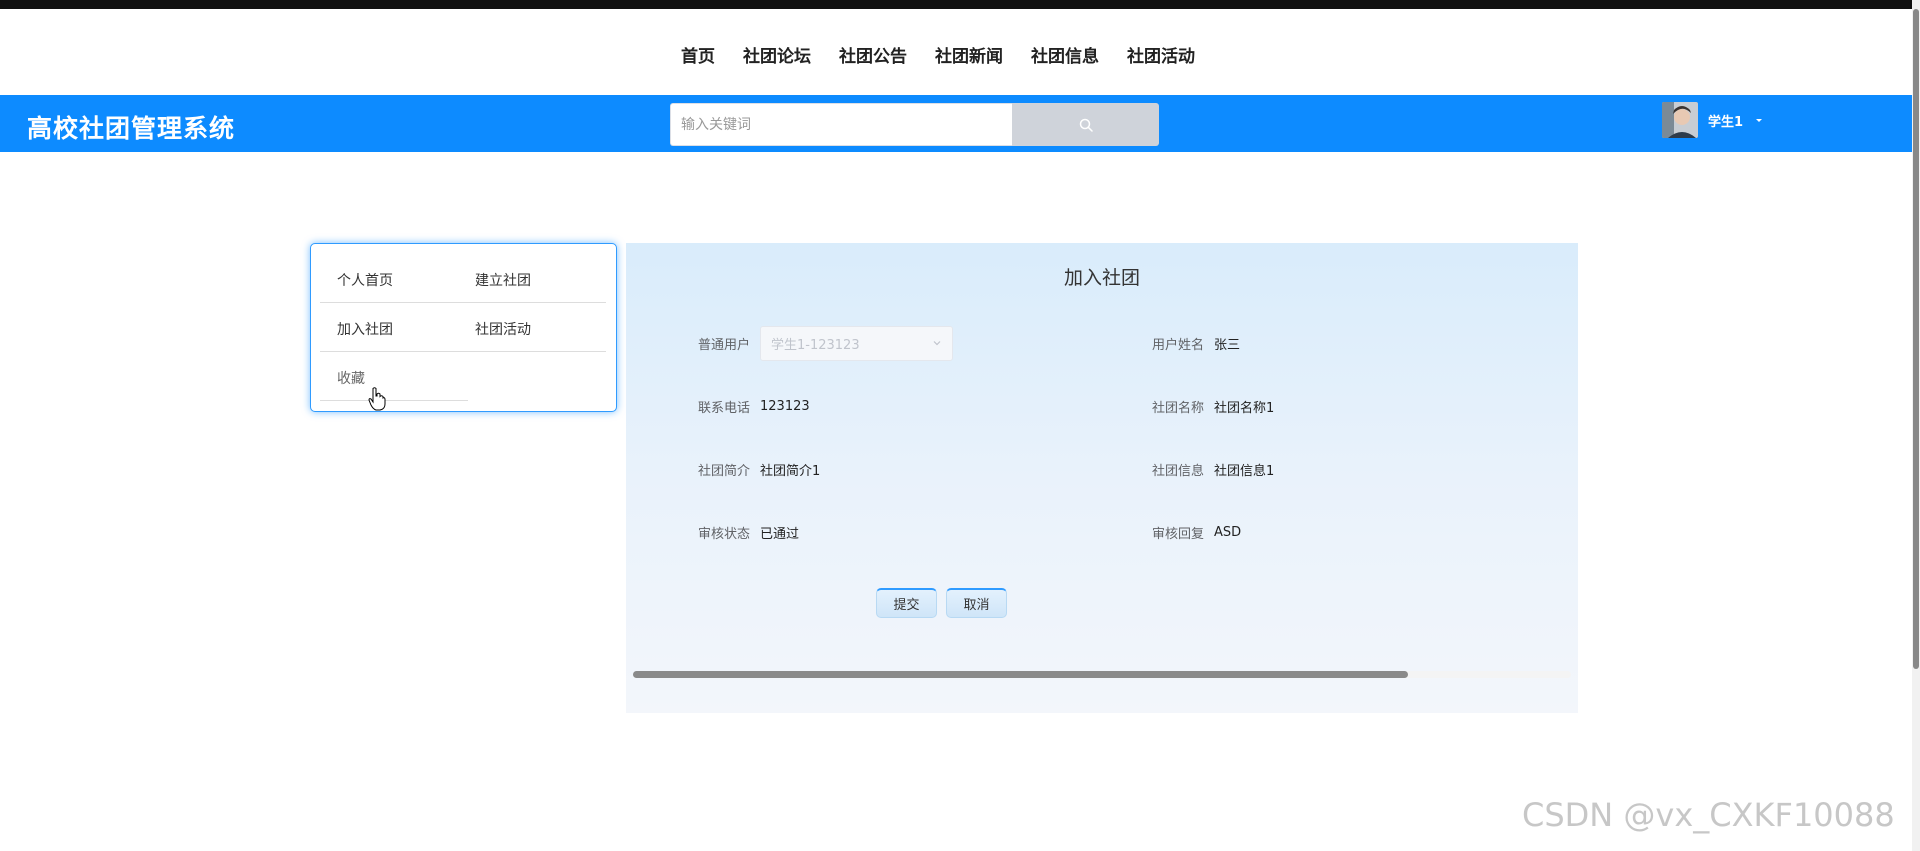 The width and height of the screenshot is (1920, 851). I want to click on nav-home: 首页, so click(698, 54).